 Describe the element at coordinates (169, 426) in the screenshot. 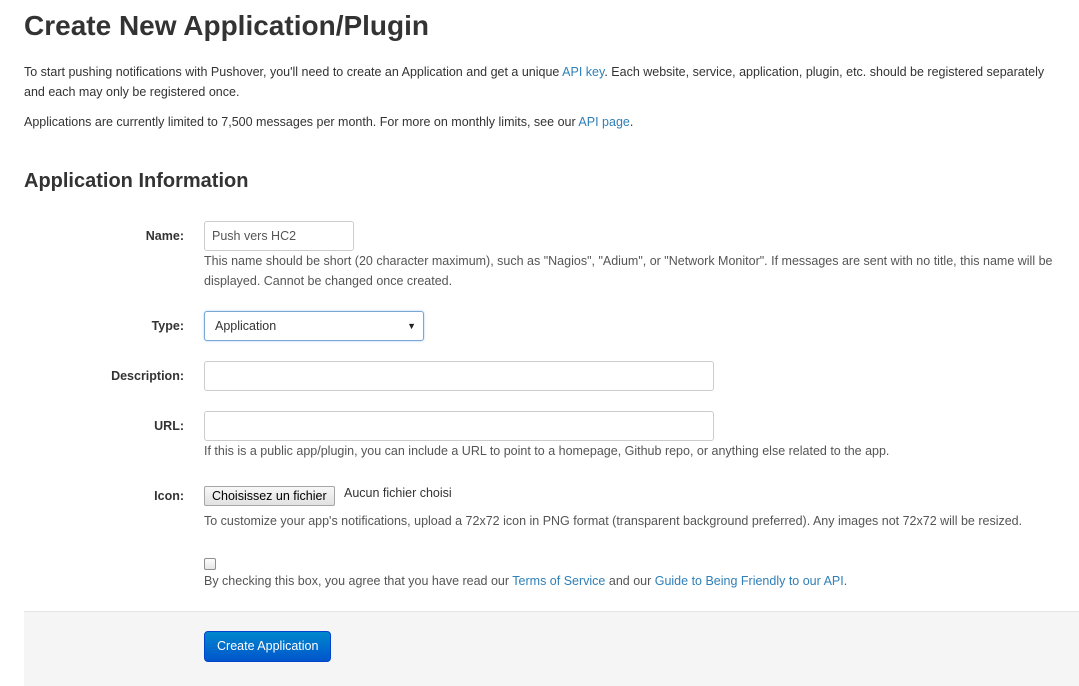

I see `url-label: URL:` at that location.